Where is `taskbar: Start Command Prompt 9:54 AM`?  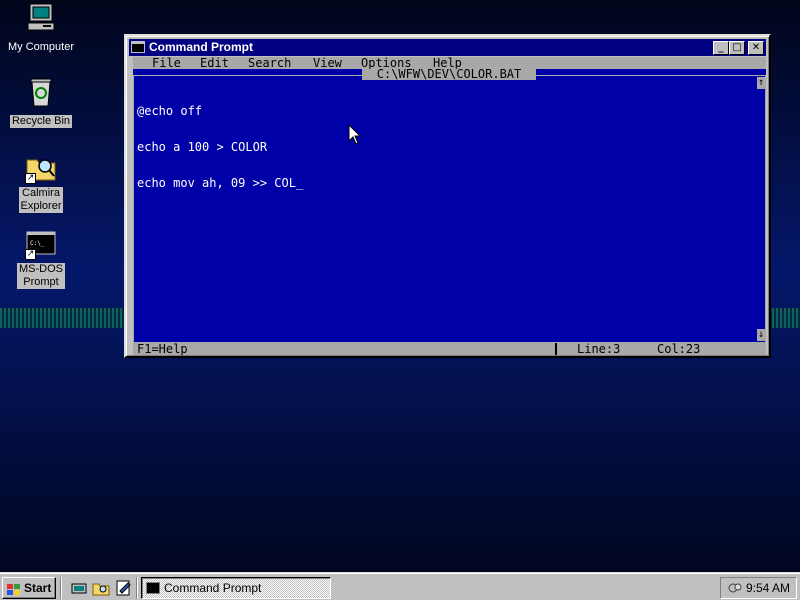 taskbar: Start Command Prompt 9:54 AM is located at coordinates (400, 586).